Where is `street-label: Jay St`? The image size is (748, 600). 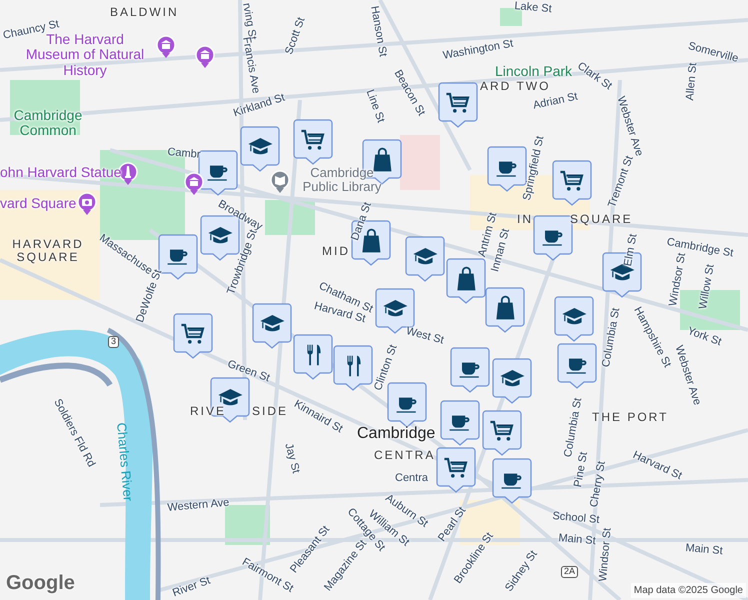
street-label: Jay St is located at coordinates (292, 458).